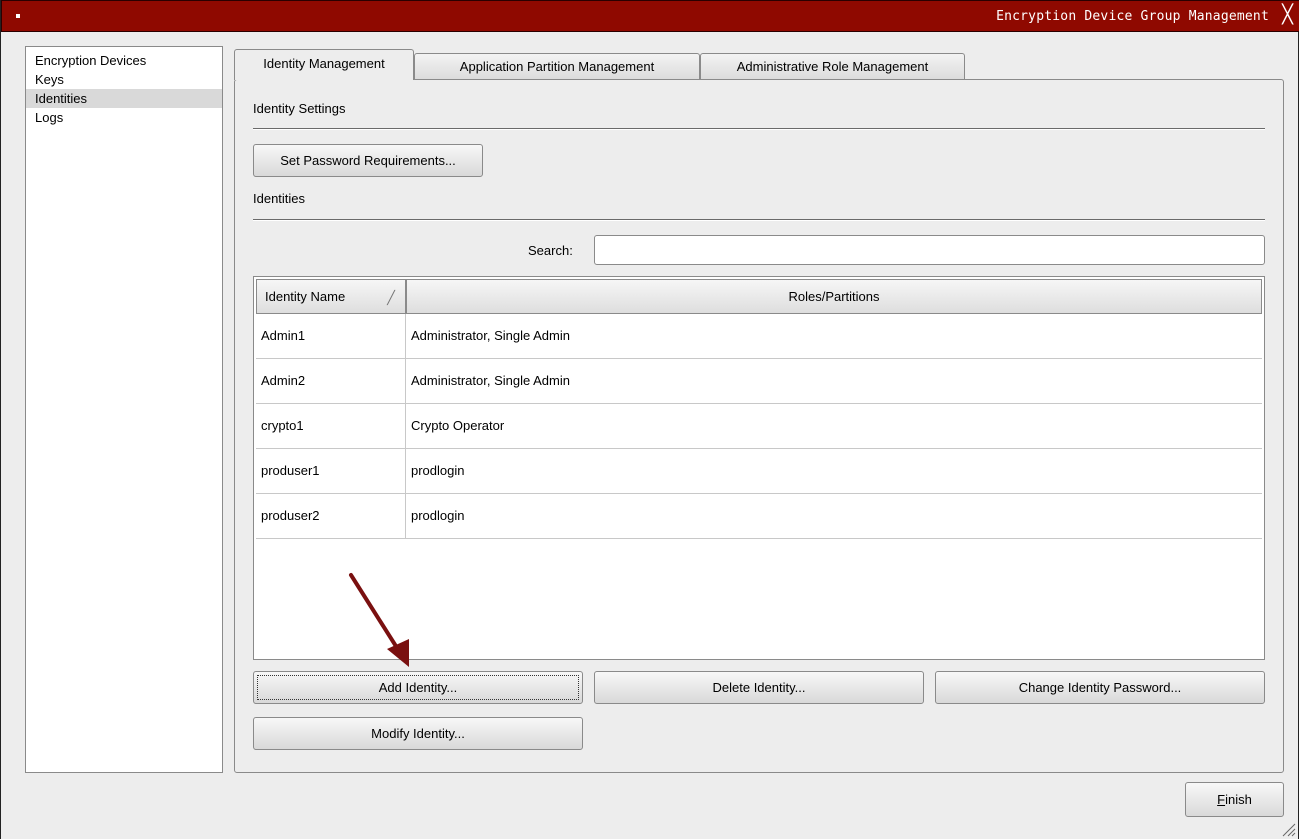  I want to click on sort-indicator-icon: ╱, so click(391, 297).